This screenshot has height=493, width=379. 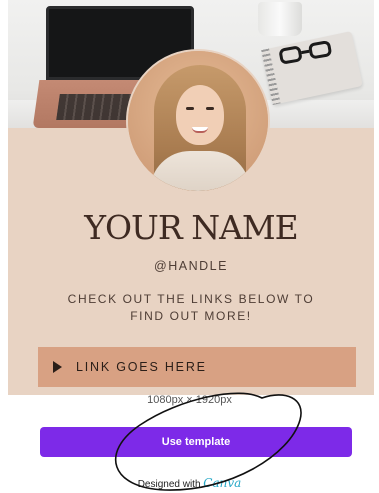 I want to click on link-bar: LINK GOES HERE, so click(x=197, y=367).